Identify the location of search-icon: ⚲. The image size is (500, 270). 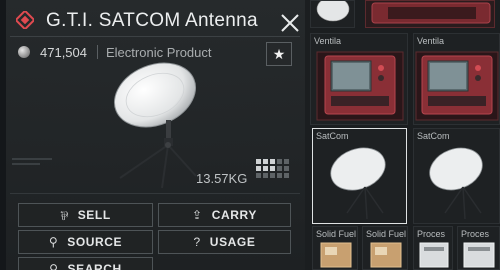
(54, 266).